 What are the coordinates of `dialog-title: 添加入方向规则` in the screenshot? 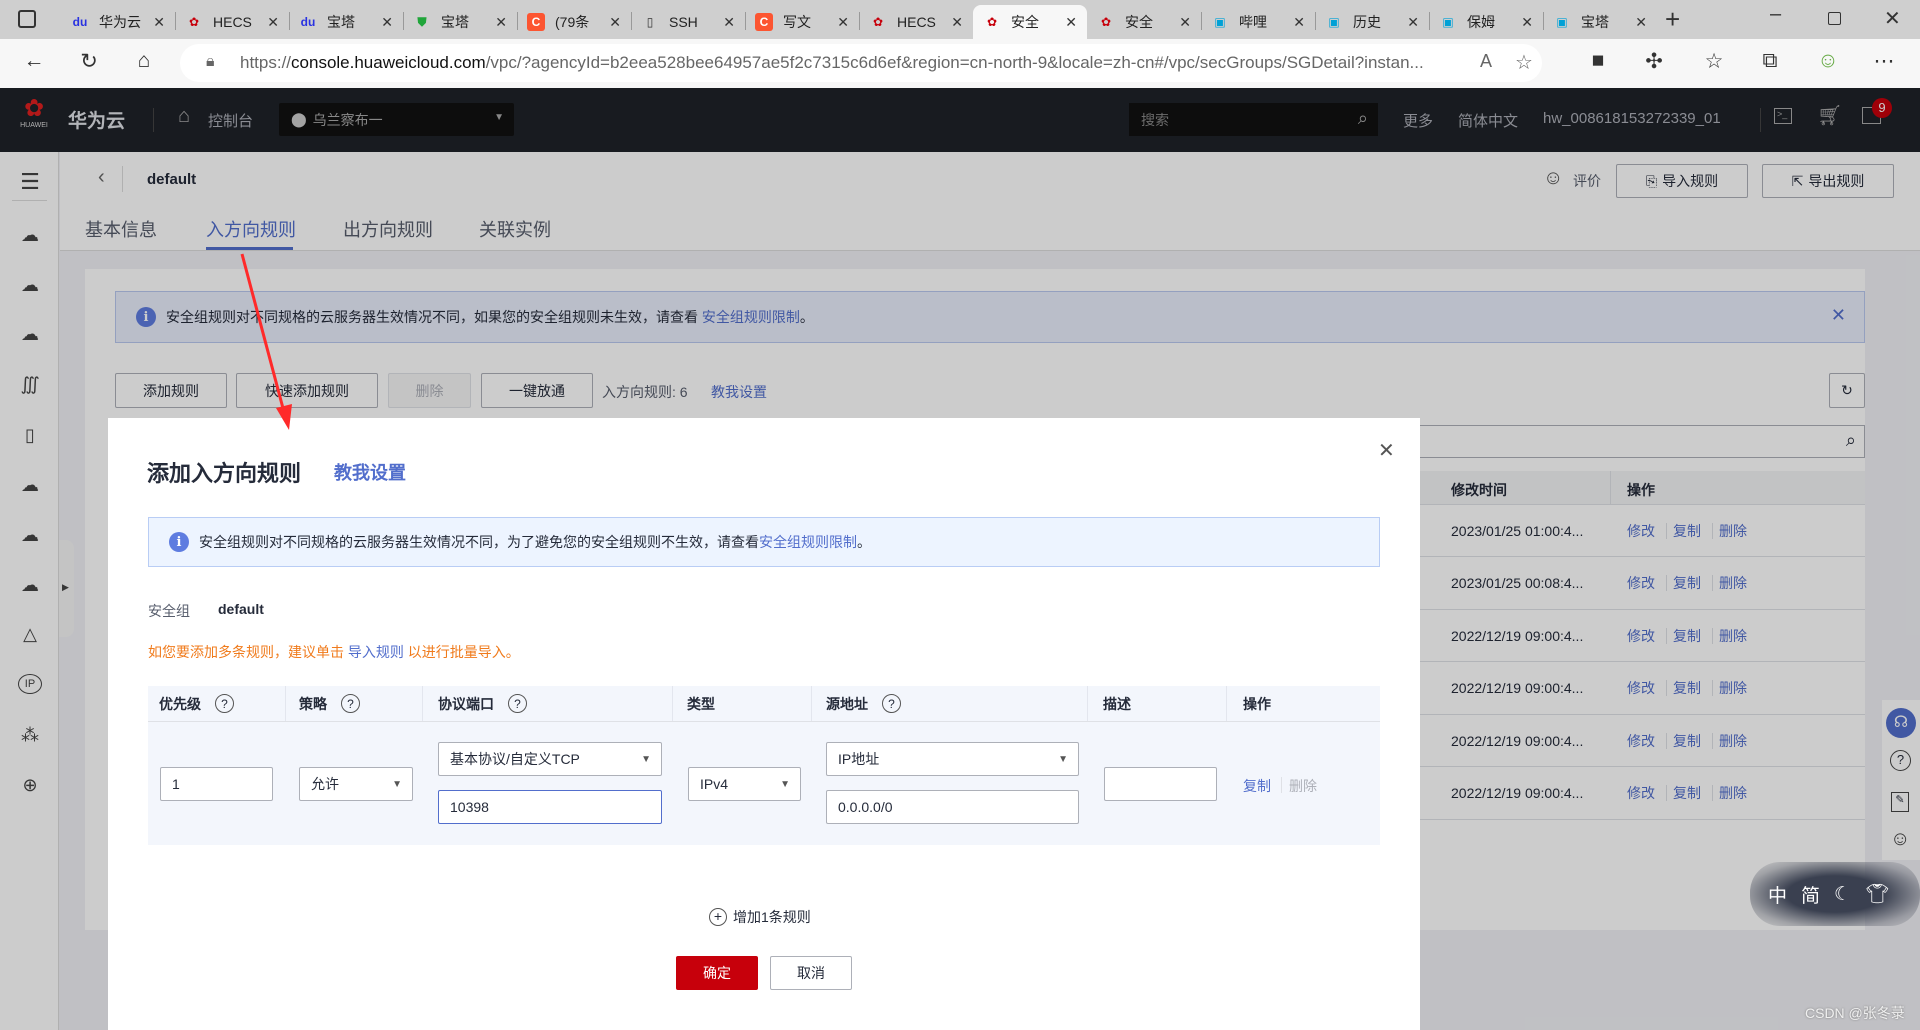 It's located at (224, 473).